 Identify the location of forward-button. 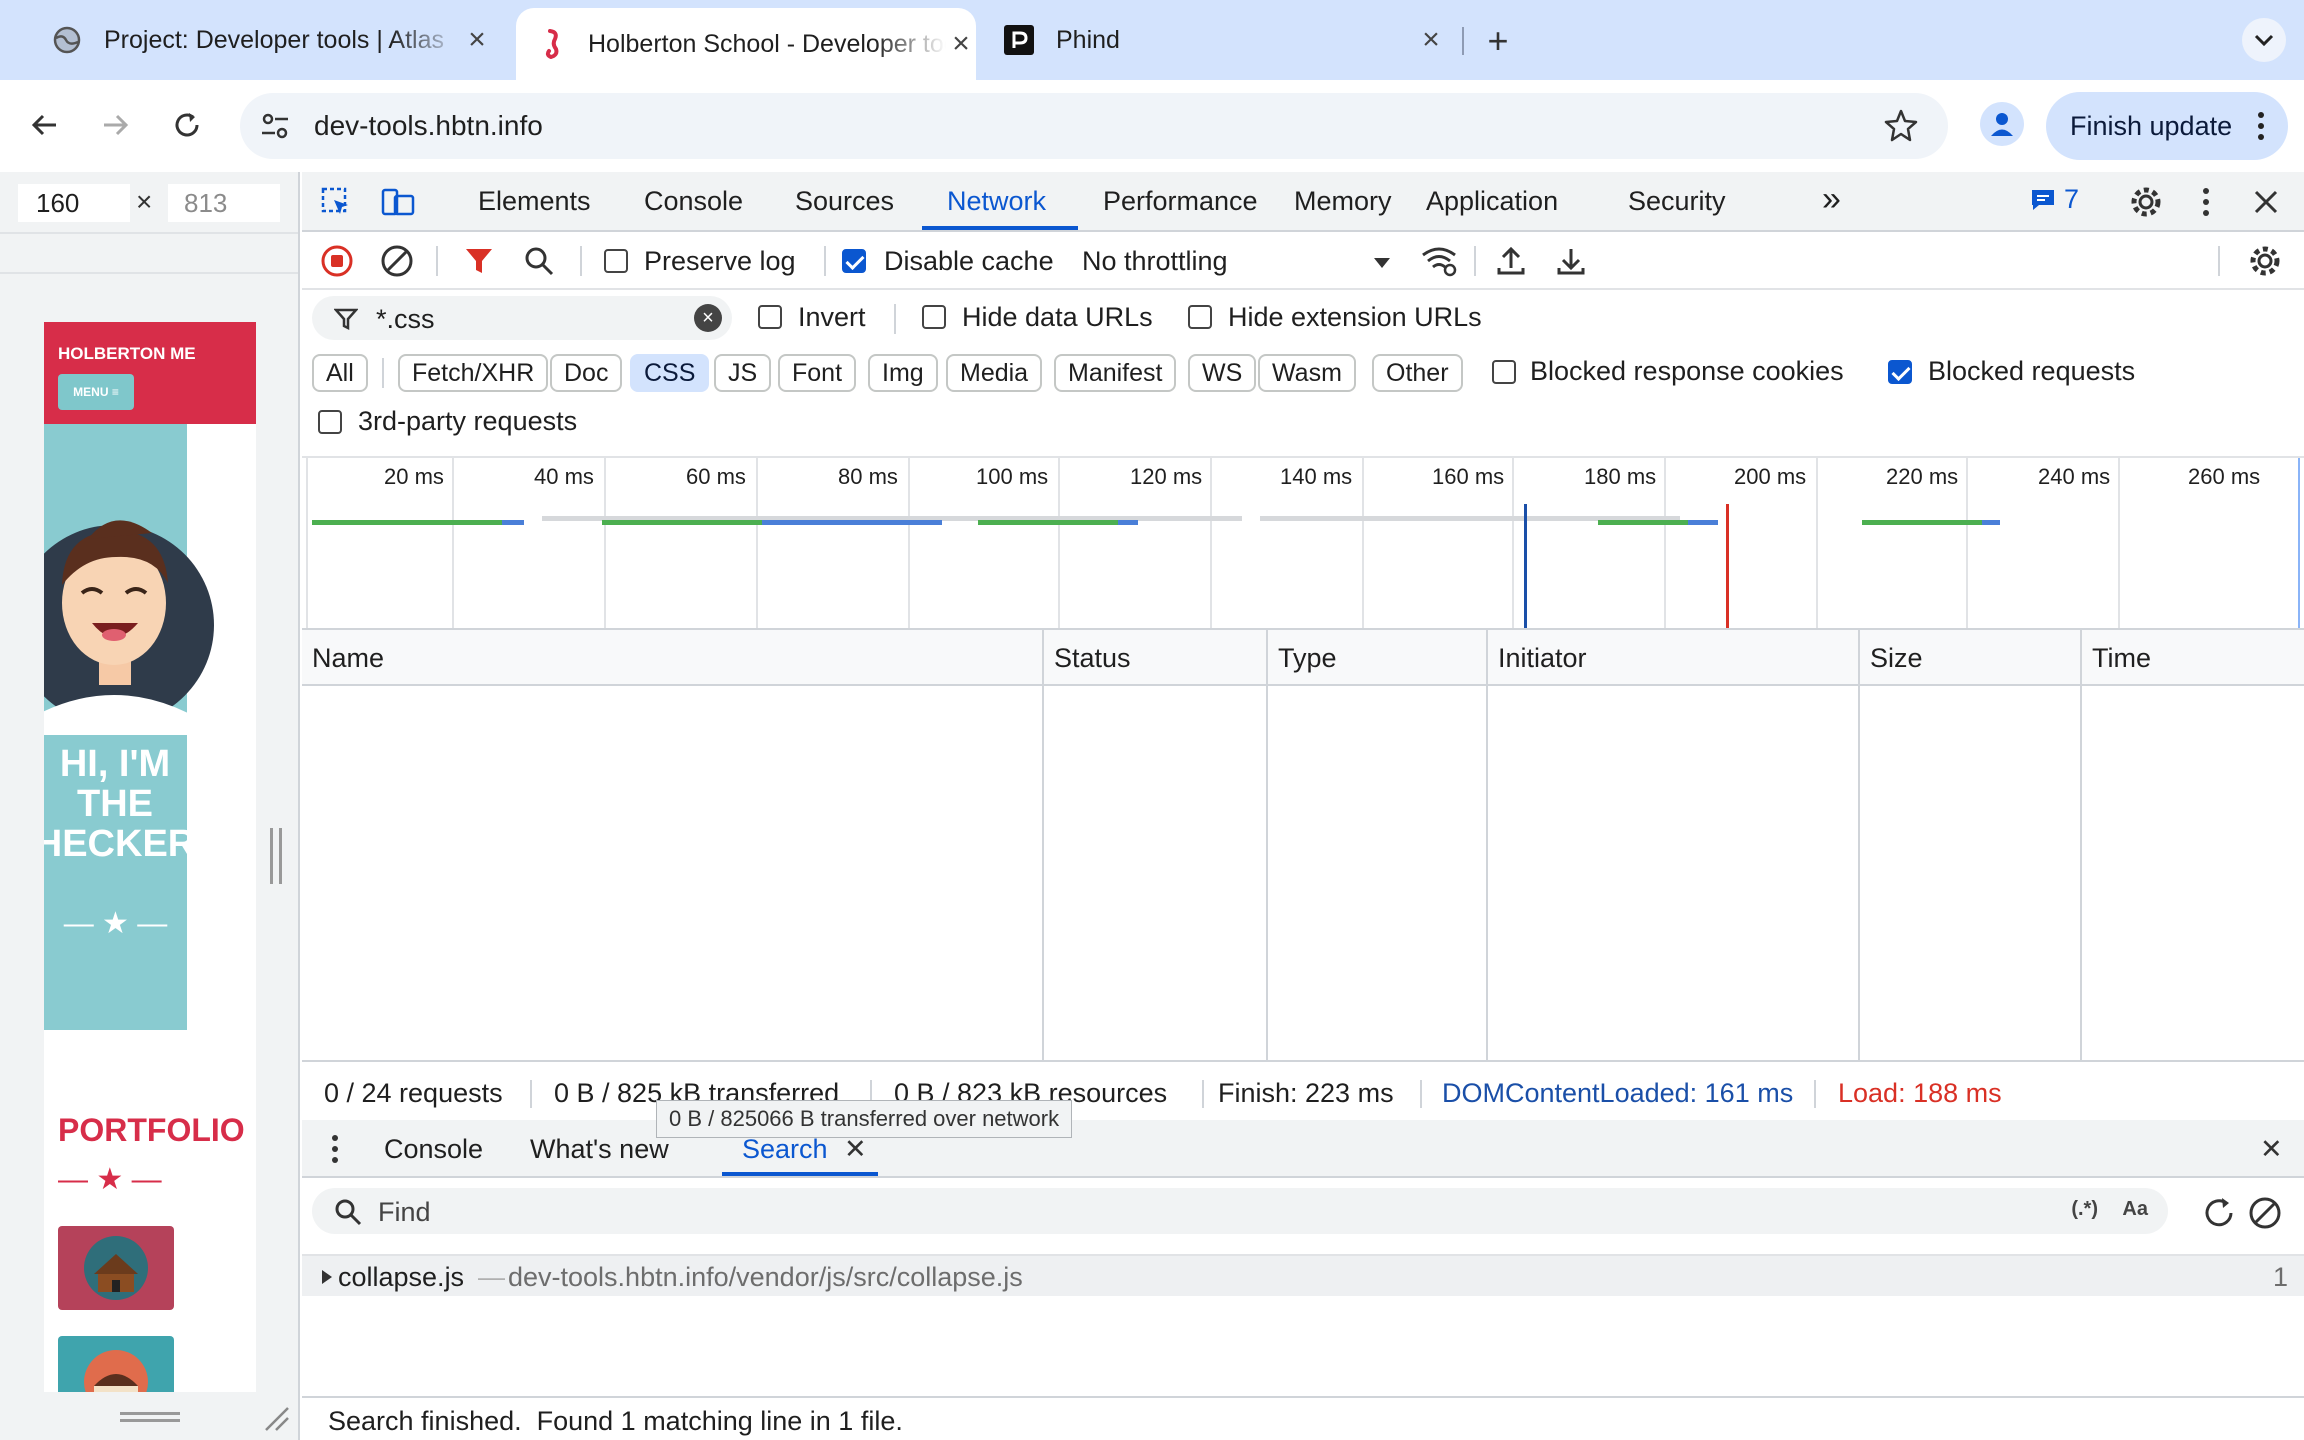
(115, 125).